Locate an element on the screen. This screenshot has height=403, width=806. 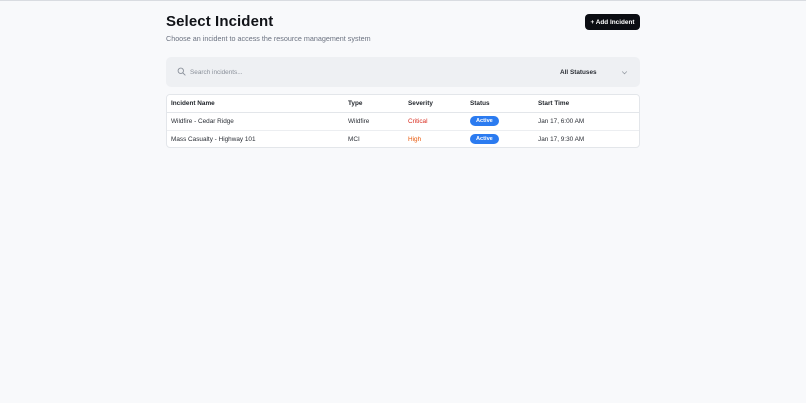
search-icon is located at coordinates (181, 71).